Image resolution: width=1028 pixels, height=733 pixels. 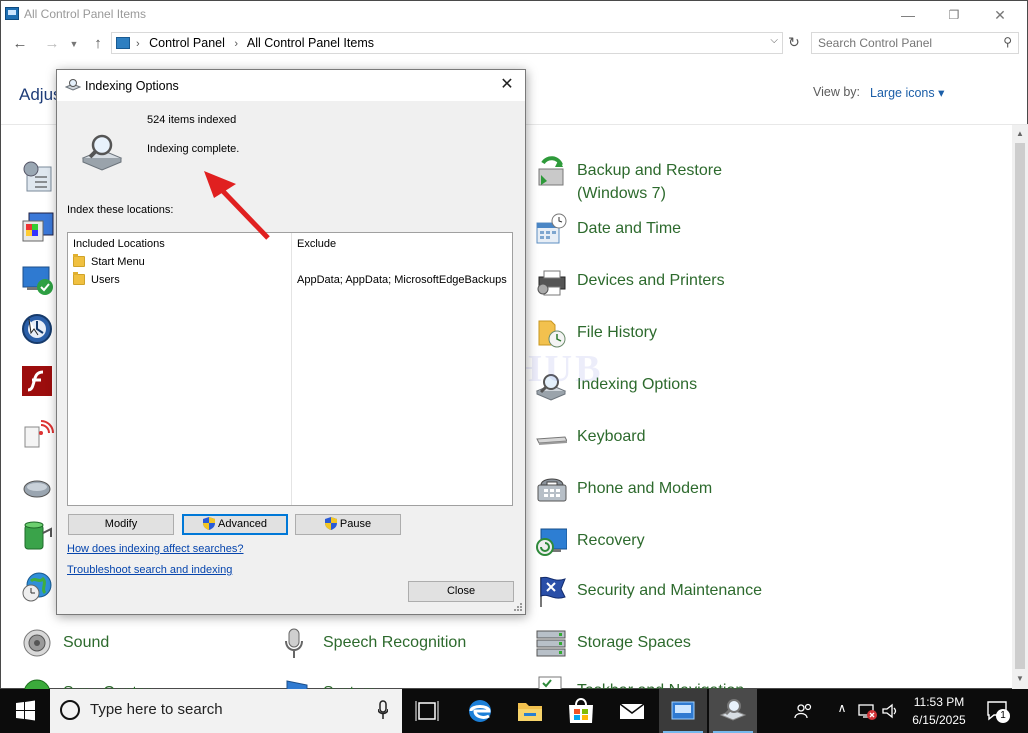 What do you see at coordinates (86, 642) in the screenshot?
I see `cp-item-label: Sound` at bounding box center [86, 642].